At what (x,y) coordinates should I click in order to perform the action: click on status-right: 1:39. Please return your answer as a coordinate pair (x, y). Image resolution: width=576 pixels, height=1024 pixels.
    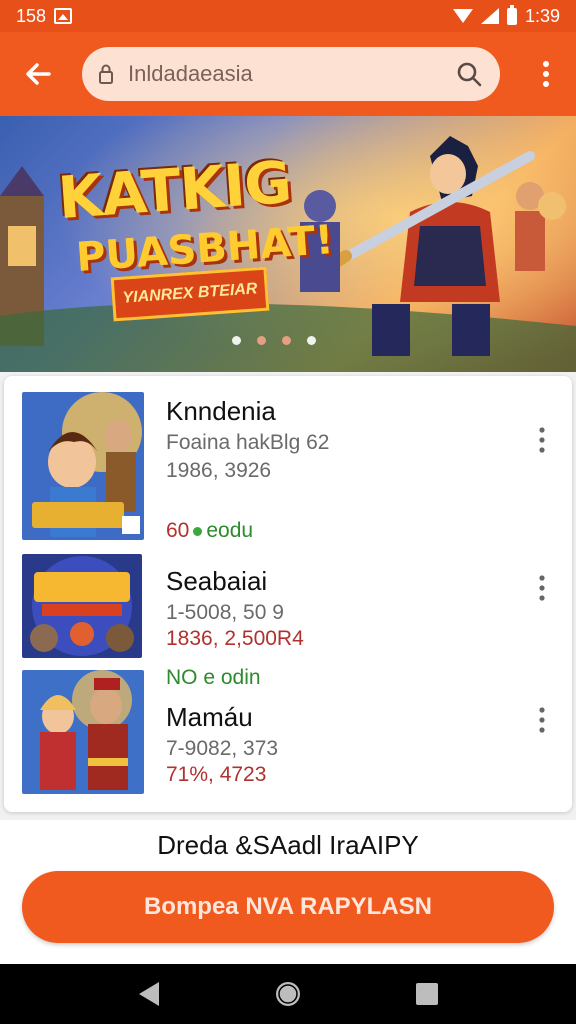
    Looking at the image, I should click on (506, 15).